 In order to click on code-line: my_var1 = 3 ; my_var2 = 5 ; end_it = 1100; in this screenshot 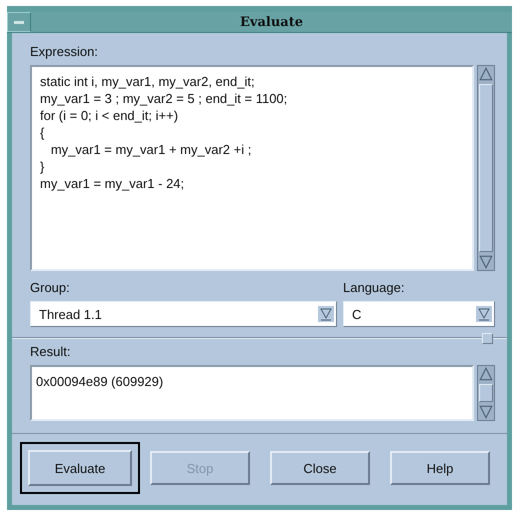, I will do `click(164, 98)`.